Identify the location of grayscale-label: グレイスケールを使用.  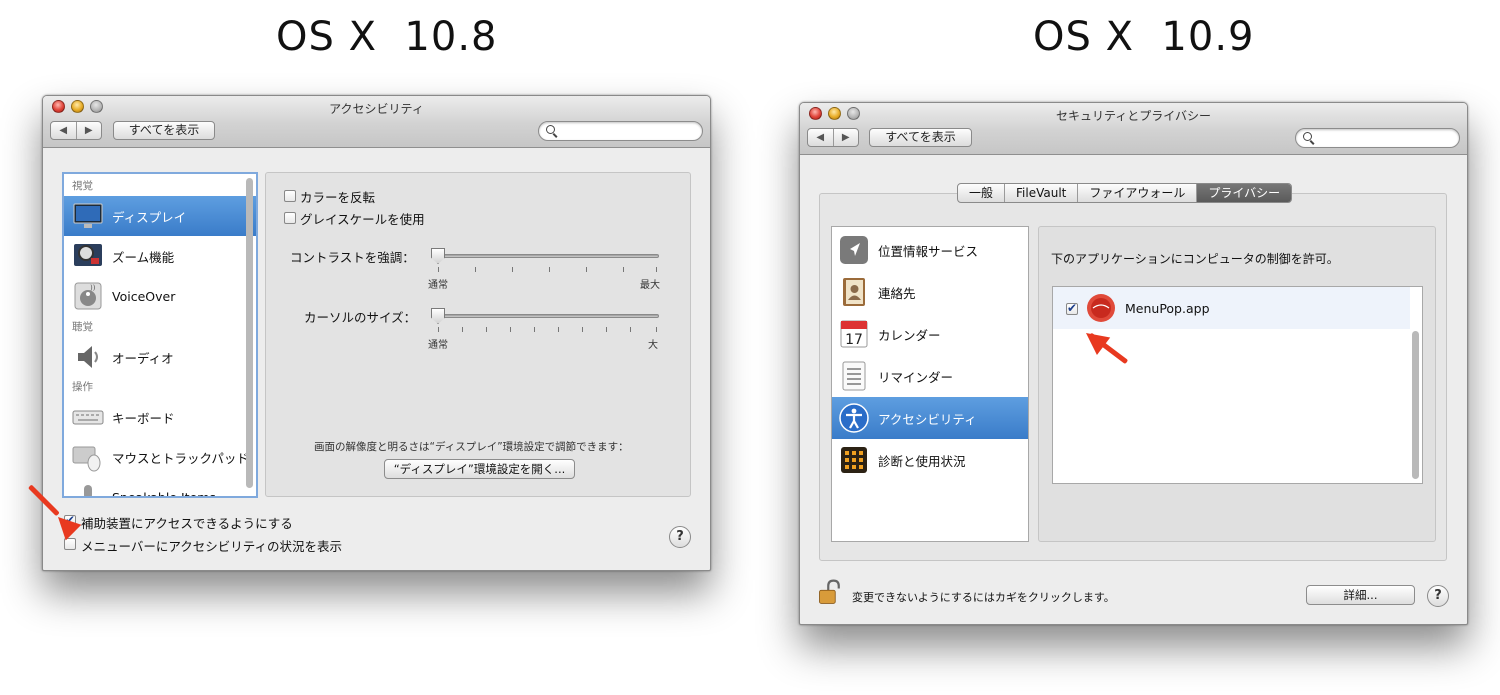
(362, 219).